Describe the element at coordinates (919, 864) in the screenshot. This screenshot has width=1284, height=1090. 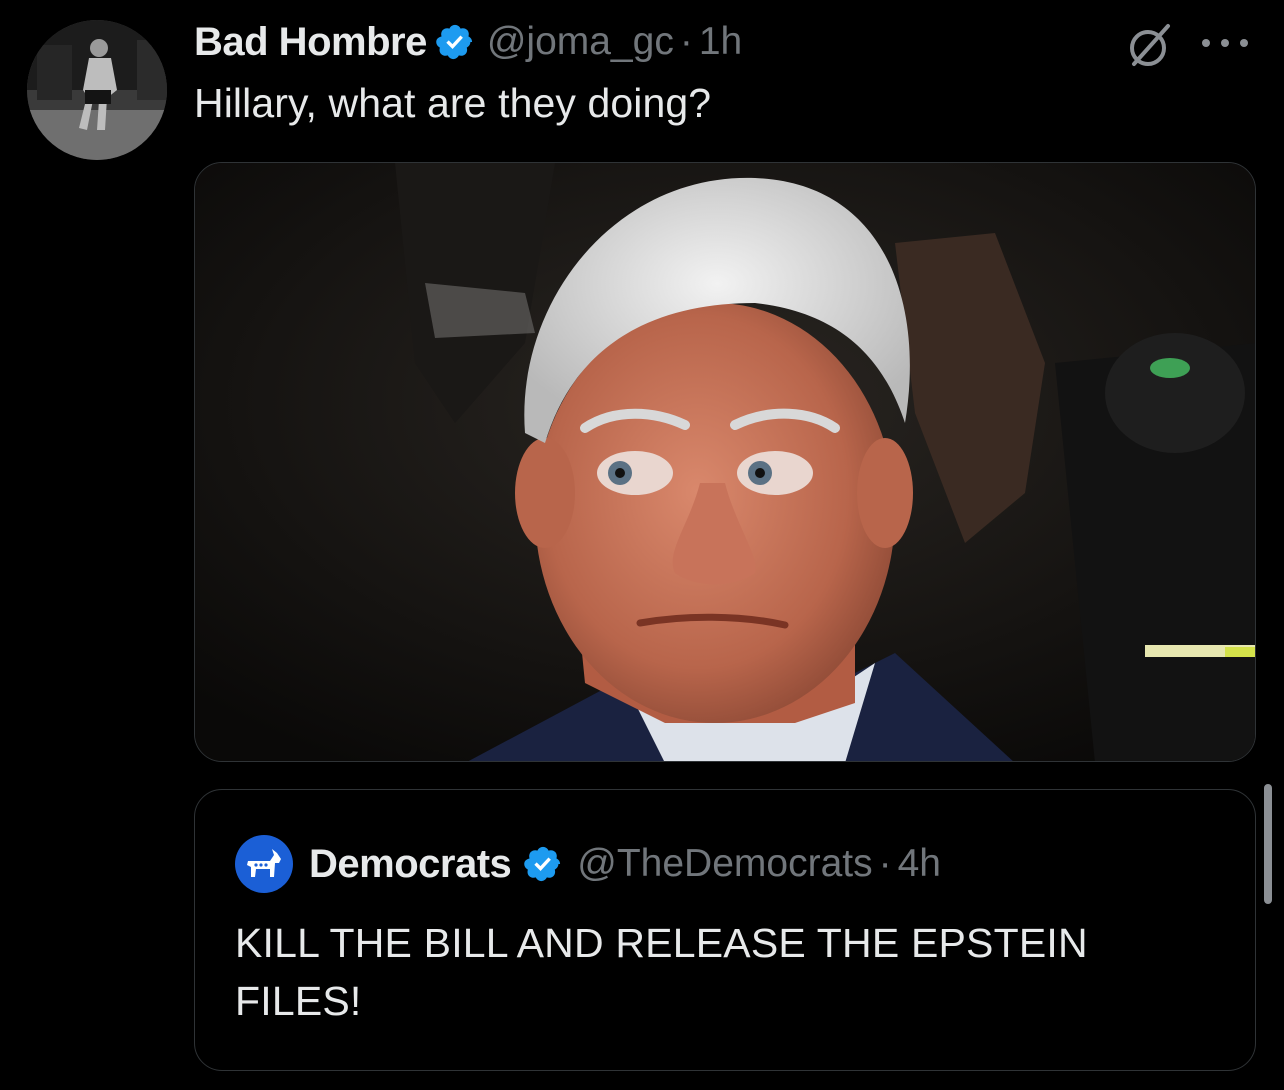
I see `quoted-tweet-timestamp: 4h` at that location.